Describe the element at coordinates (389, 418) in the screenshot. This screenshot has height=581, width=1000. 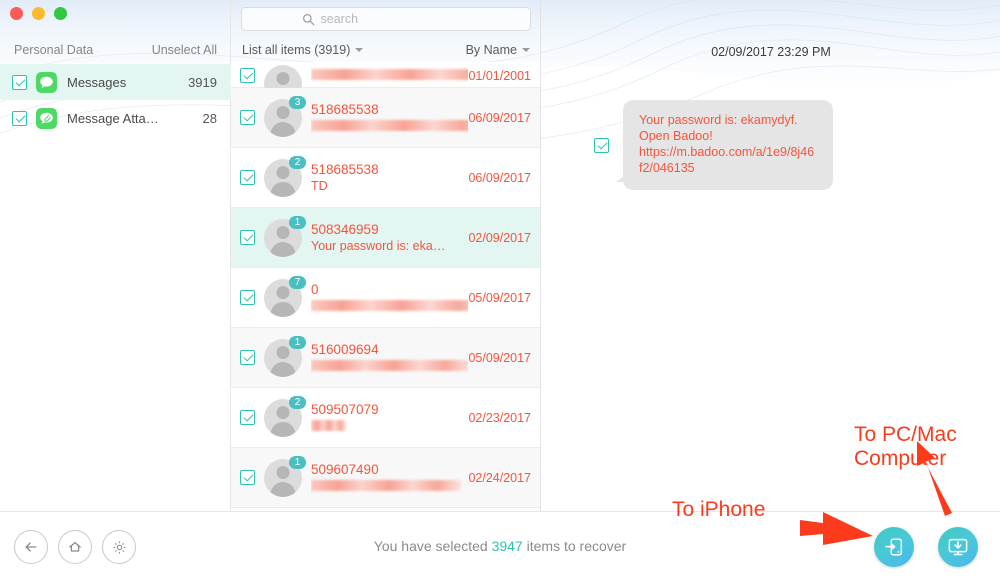
I see `list-item-content: 509507079` at that location.